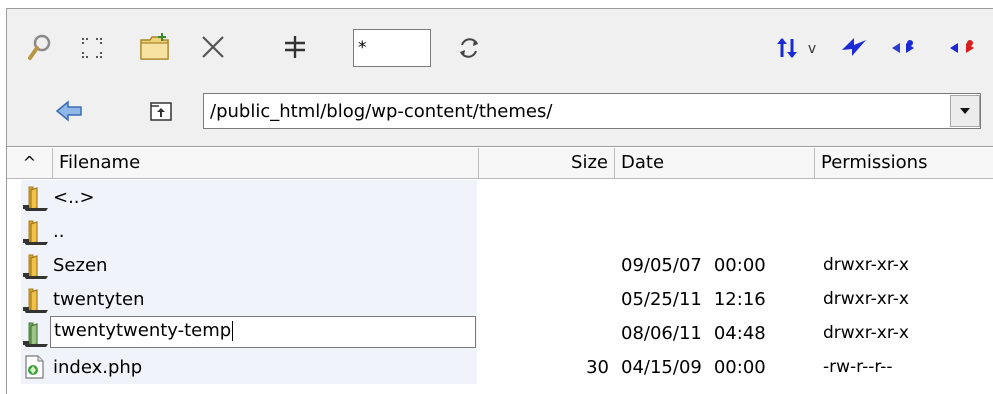 This screenshot has height=394, width=993. Describe the element at coordinates (661, 367) in the screenshot. I see `file-date-day: 04/15/09` at that location.